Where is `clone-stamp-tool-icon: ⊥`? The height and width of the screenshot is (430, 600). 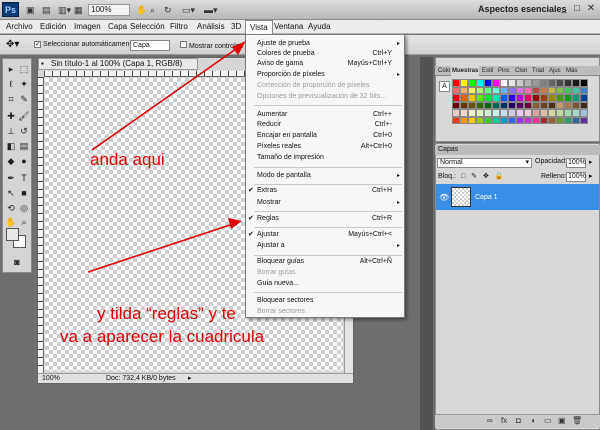
clone-stamp-tool-icon: ⊥ is located at coordinates (11, 131).